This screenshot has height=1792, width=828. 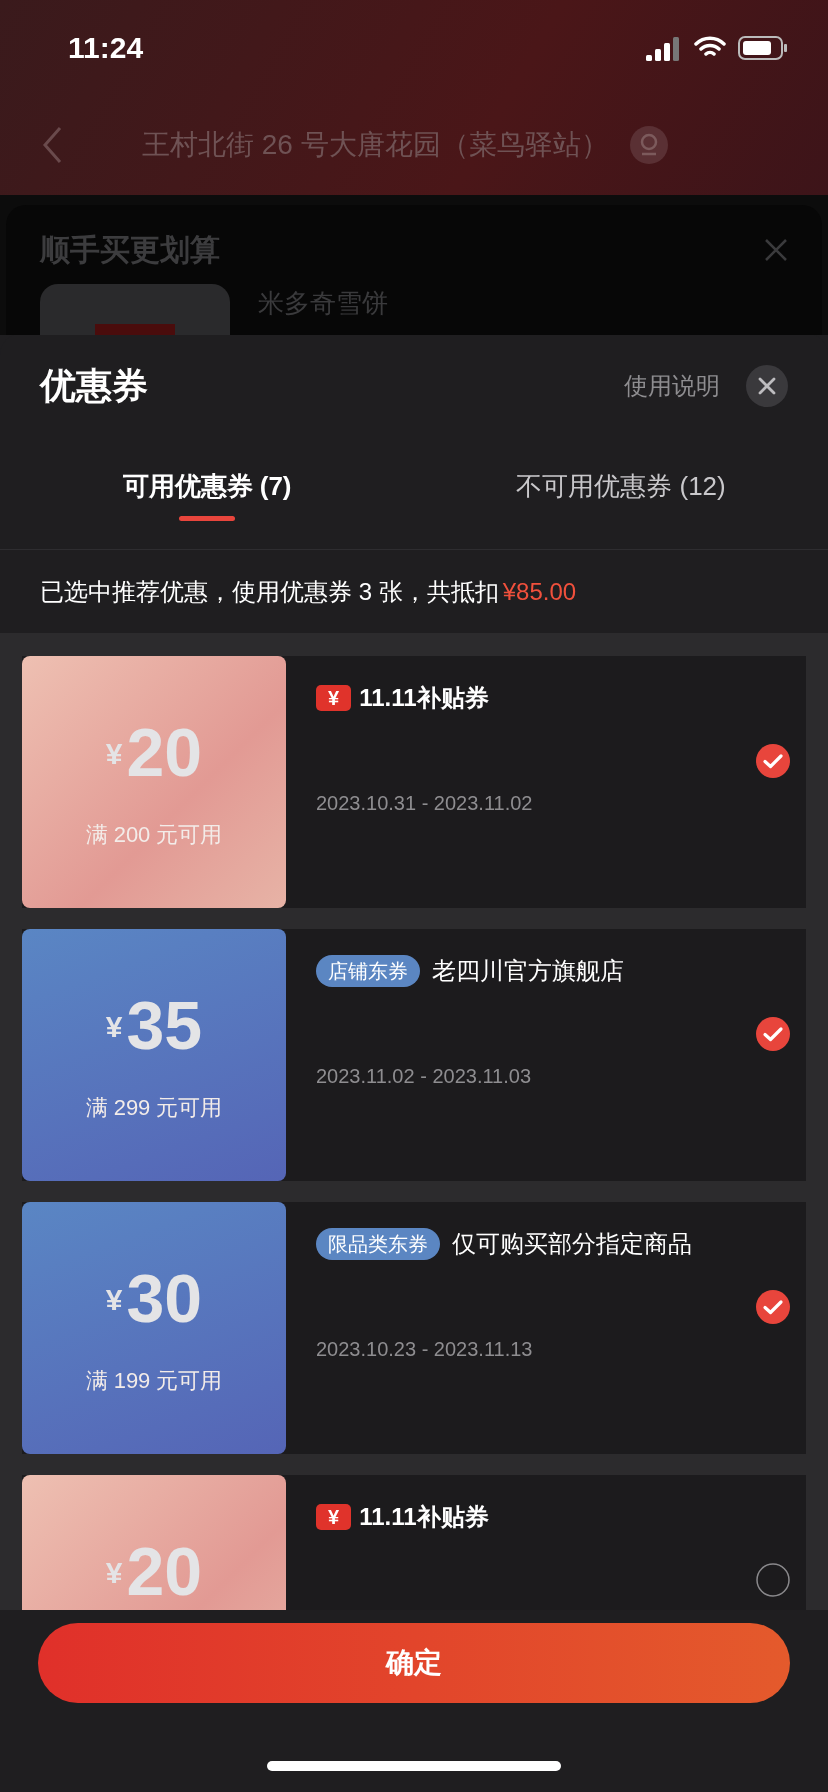 I want to click on coupon-dates: 2023.10.31 - 2023.11.02, so click(x=425, y=803).